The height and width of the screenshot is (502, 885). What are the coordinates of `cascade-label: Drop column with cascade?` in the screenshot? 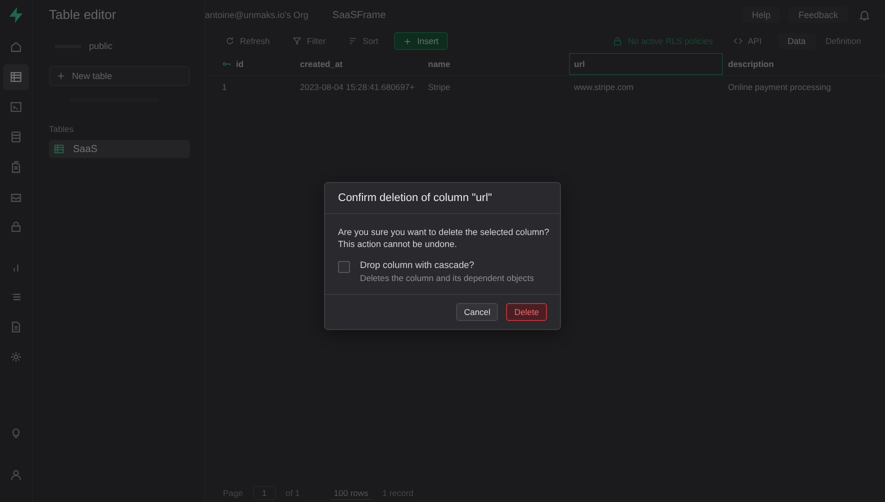 It's located at (418, 265).